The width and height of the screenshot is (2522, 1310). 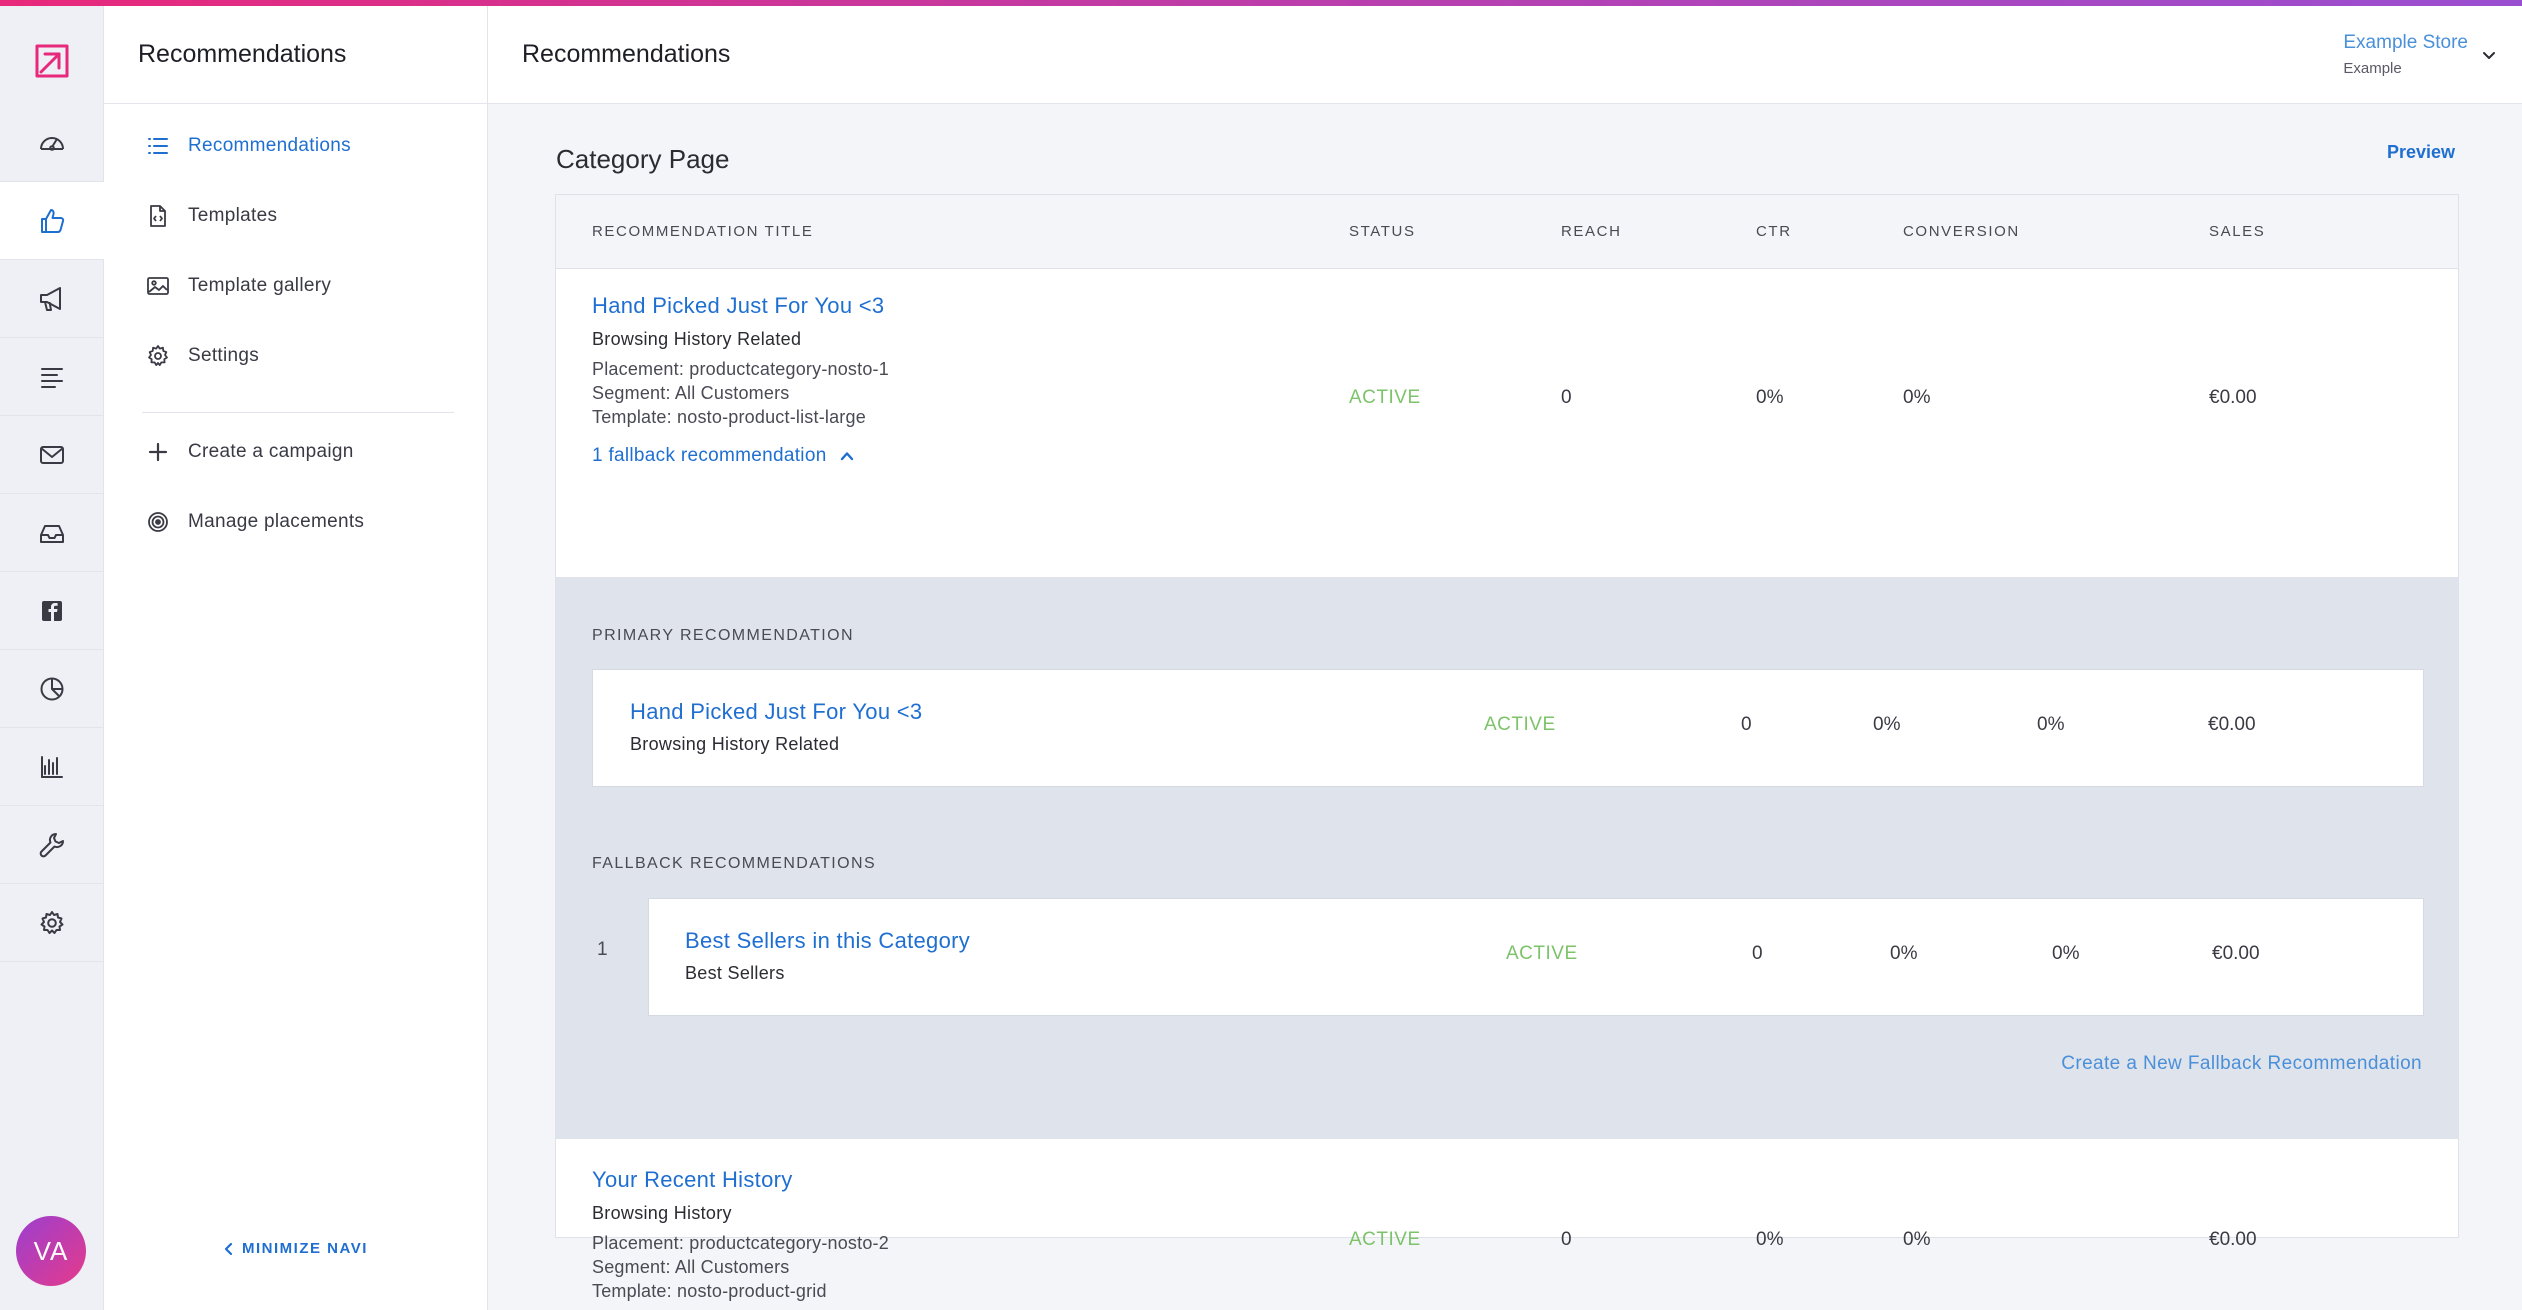 What do you see at coordinates (1774, 231) in the screenshot?
I see `column-header-ctr: CTR` at bounding box center [1774, 231].